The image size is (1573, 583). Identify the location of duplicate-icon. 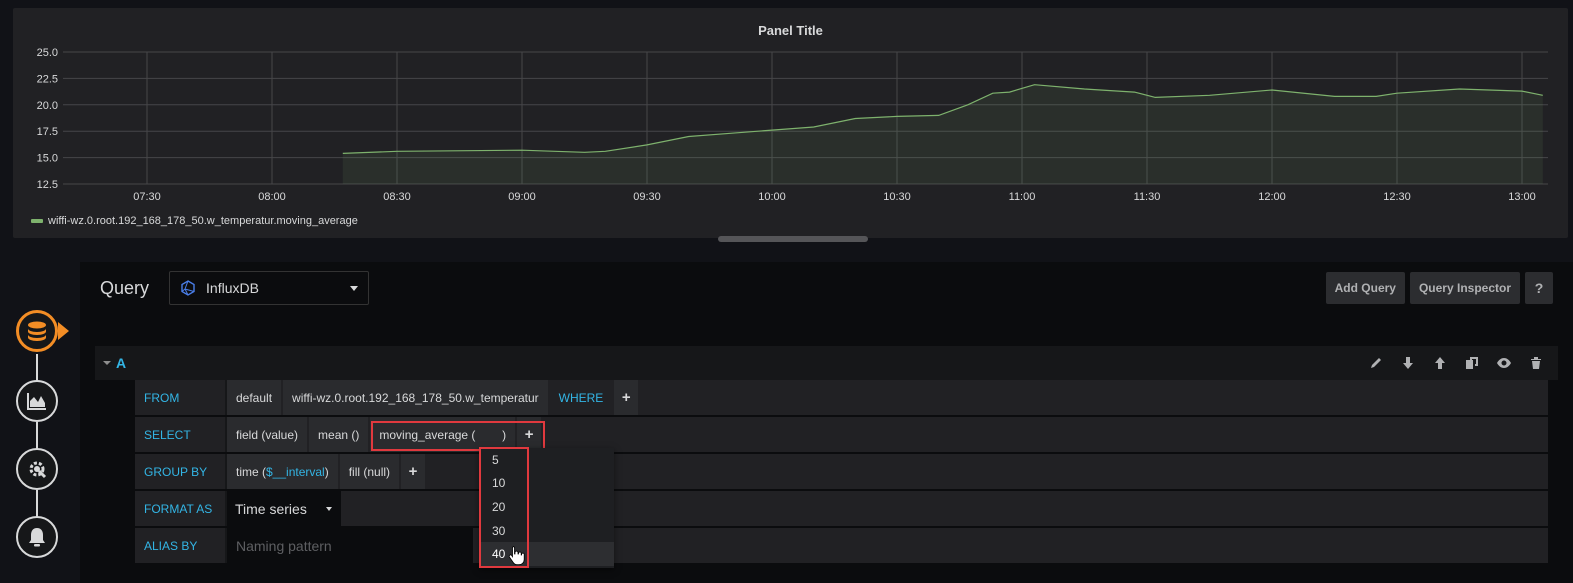
(1472, 363).